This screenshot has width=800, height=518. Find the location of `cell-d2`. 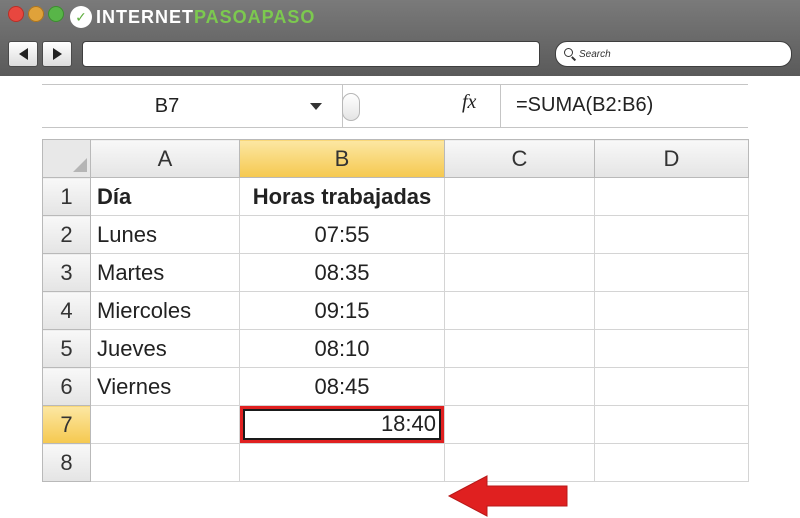

cell-d2 is located at coordinates (671, 234).